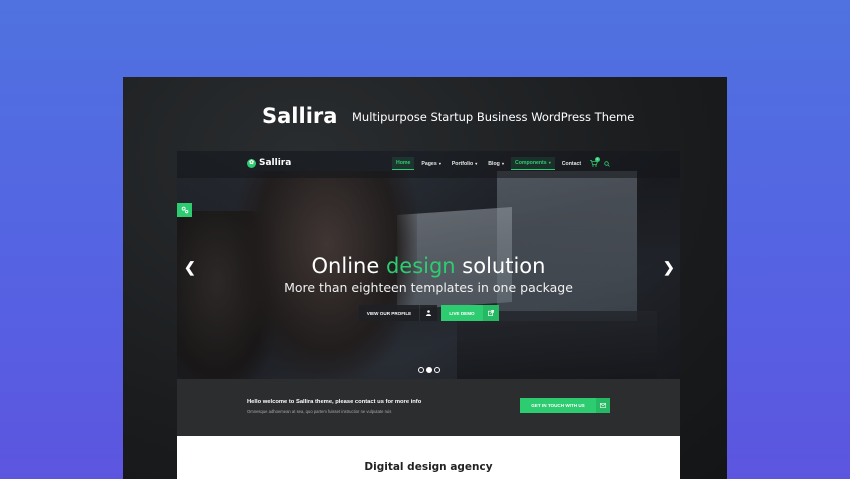 The height and width of the screenshot is (479, 850). What do you see at coordinates (491, 313) in the screenshot?
I see `external-link-icon` at bounding box center [491, 313].